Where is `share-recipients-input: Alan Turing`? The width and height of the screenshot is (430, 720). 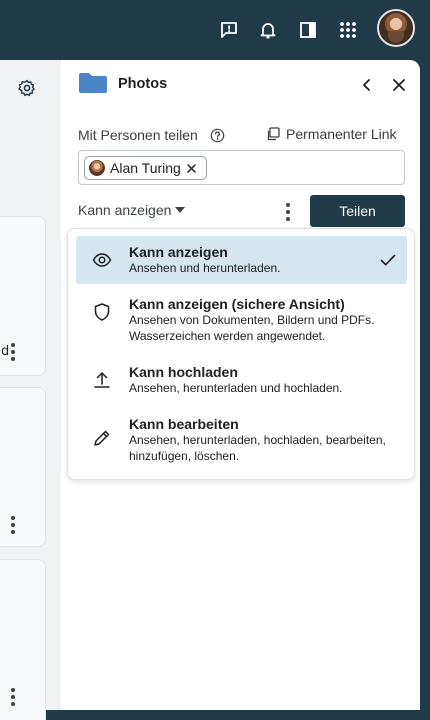 share-recipients-input: Alan Turing is located at coordinates (241, 167).